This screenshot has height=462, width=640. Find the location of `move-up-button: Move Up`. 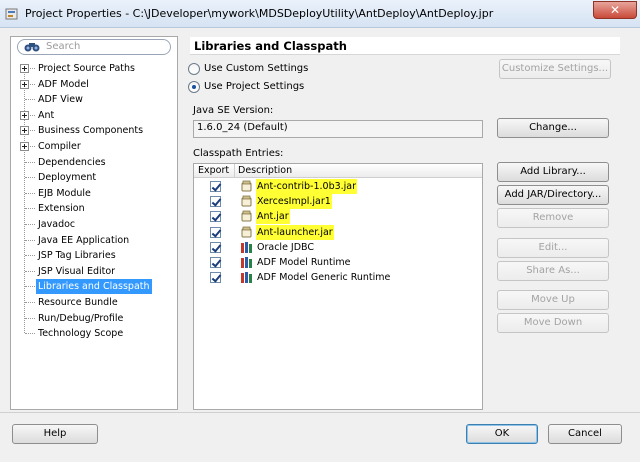

move-up-button: Move Up is located at coordinates (553, 300).